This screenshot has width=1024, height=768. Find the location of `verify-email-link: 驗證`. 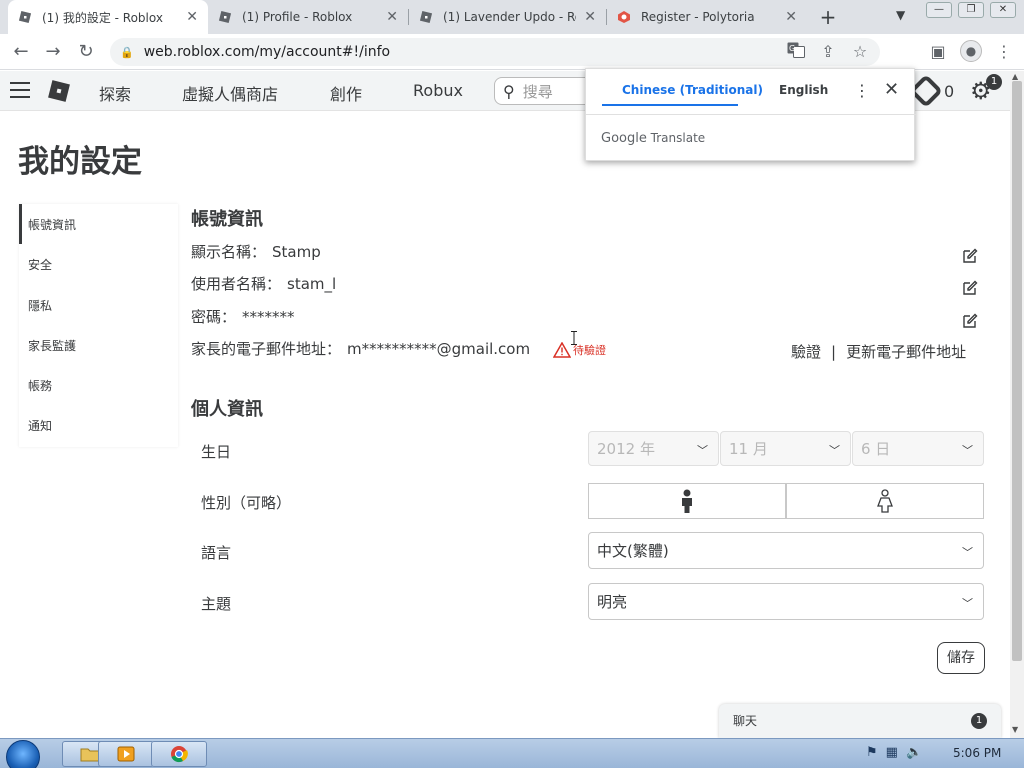

verify-email-link: 驗證 is located at coordinates (806, 352).